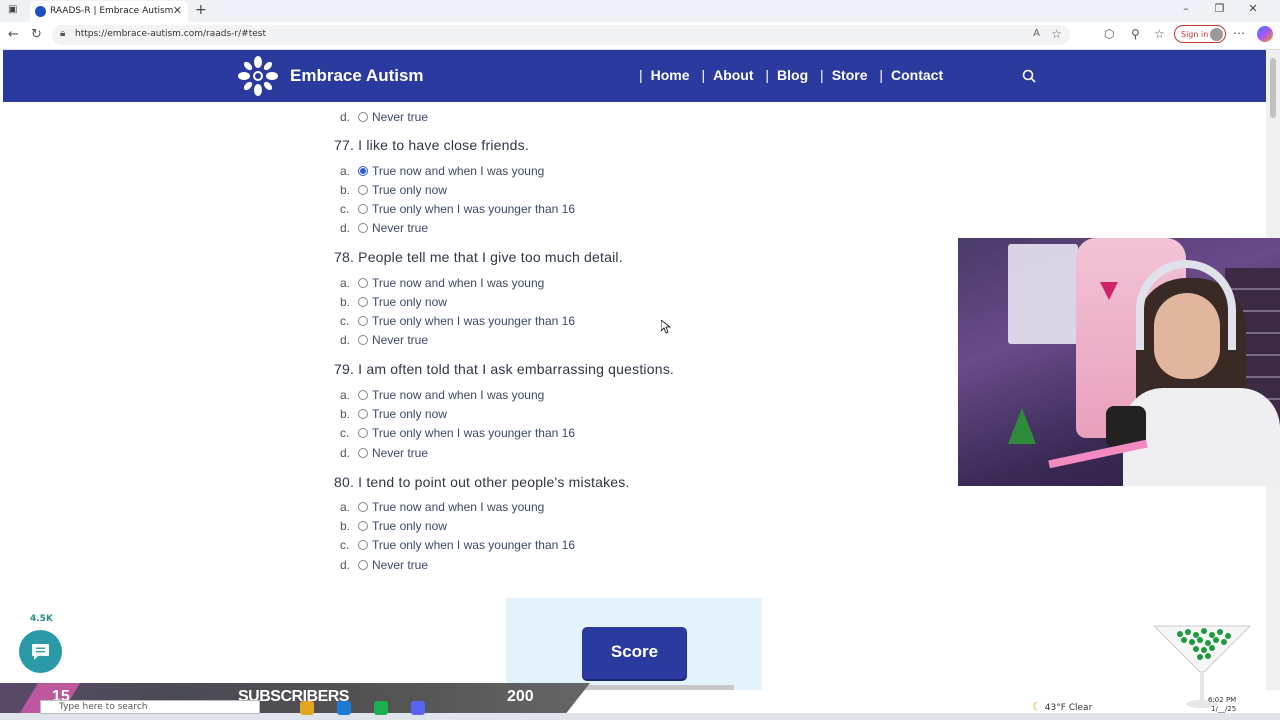 The height and width of the screenshot is (720, 1280). What do you see at coordinates (170, 34) in the screenshot?
I see `url-text: https://embrace-autism.com/raads-r/#test` at bounding box center [170, 34].